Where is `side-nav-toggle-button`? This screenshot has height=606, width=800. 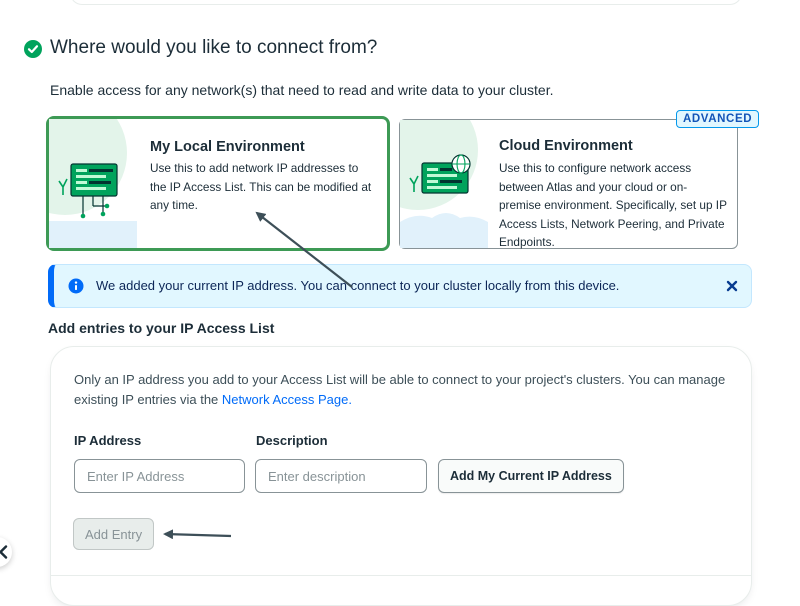 side-nav-toggle-button is located at coordinates (6, 552).